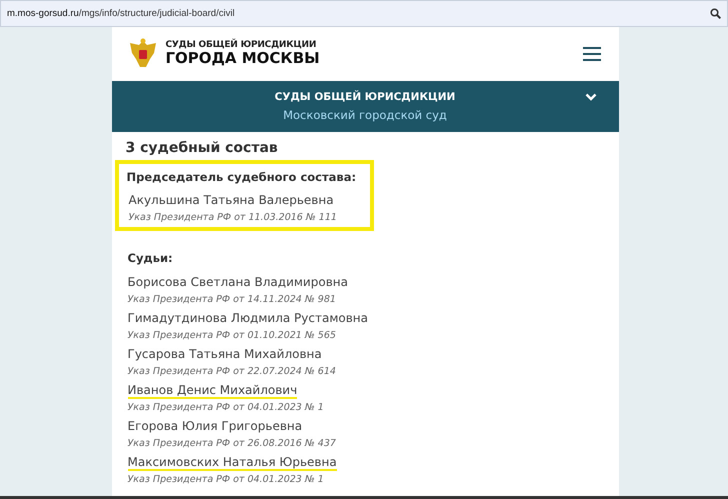 The width and height of the screenshot is (728, 499). What do you see at coordinates (150, 258) in the screenshot?
I see `judges-heading: Судьи:` at bounding box center [150, 258].